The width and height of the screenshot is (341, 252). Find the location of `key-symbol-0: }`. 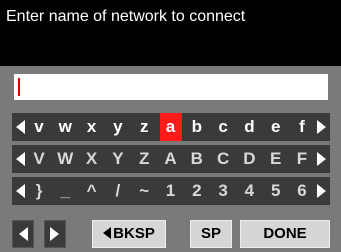

key-symbol-0: } is located at coordinates (39, 191).